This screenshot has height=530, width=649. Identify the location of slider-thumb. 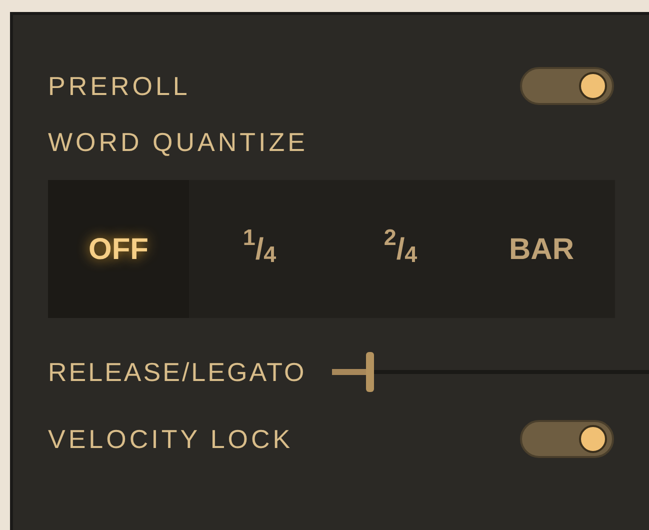
(370, 372).